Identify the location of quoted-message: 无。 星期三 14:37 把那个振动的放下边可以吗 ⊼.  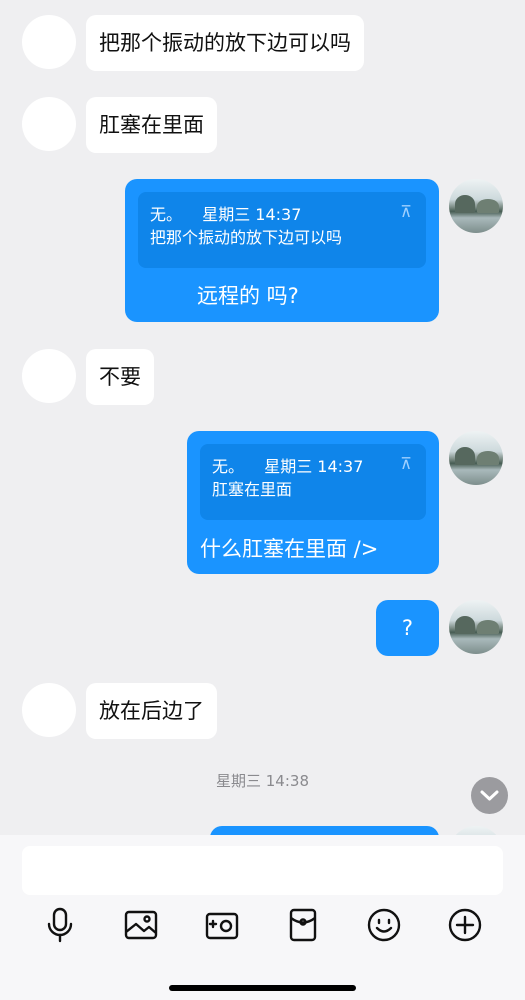
(282, 230).